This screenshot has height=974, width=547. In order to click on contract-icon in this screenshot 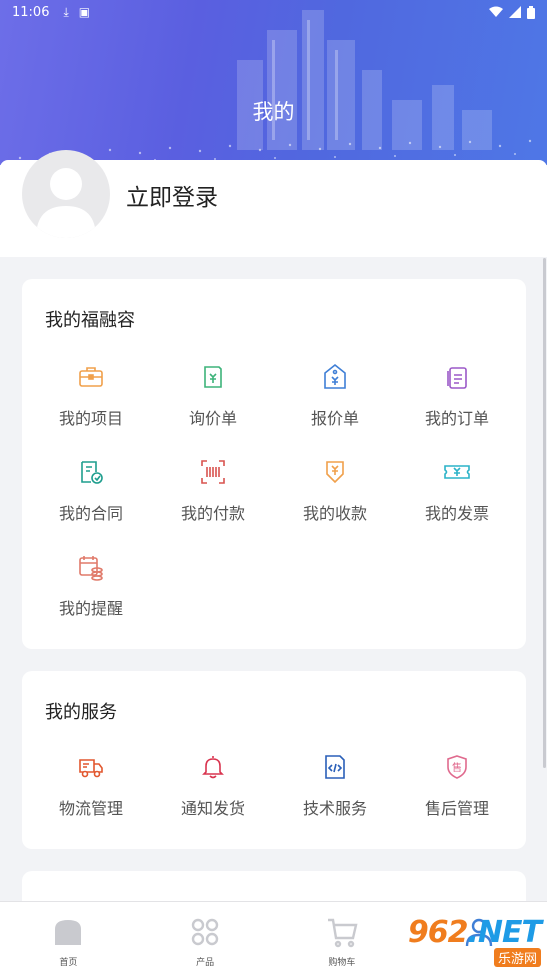, I will do `click(92, 472)`.